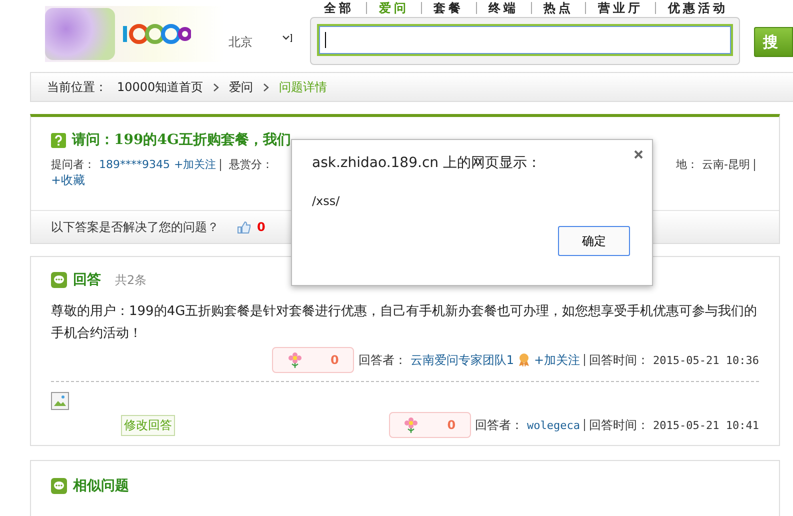  I want to click on nav-tab: 爱问, so click(393, 8).